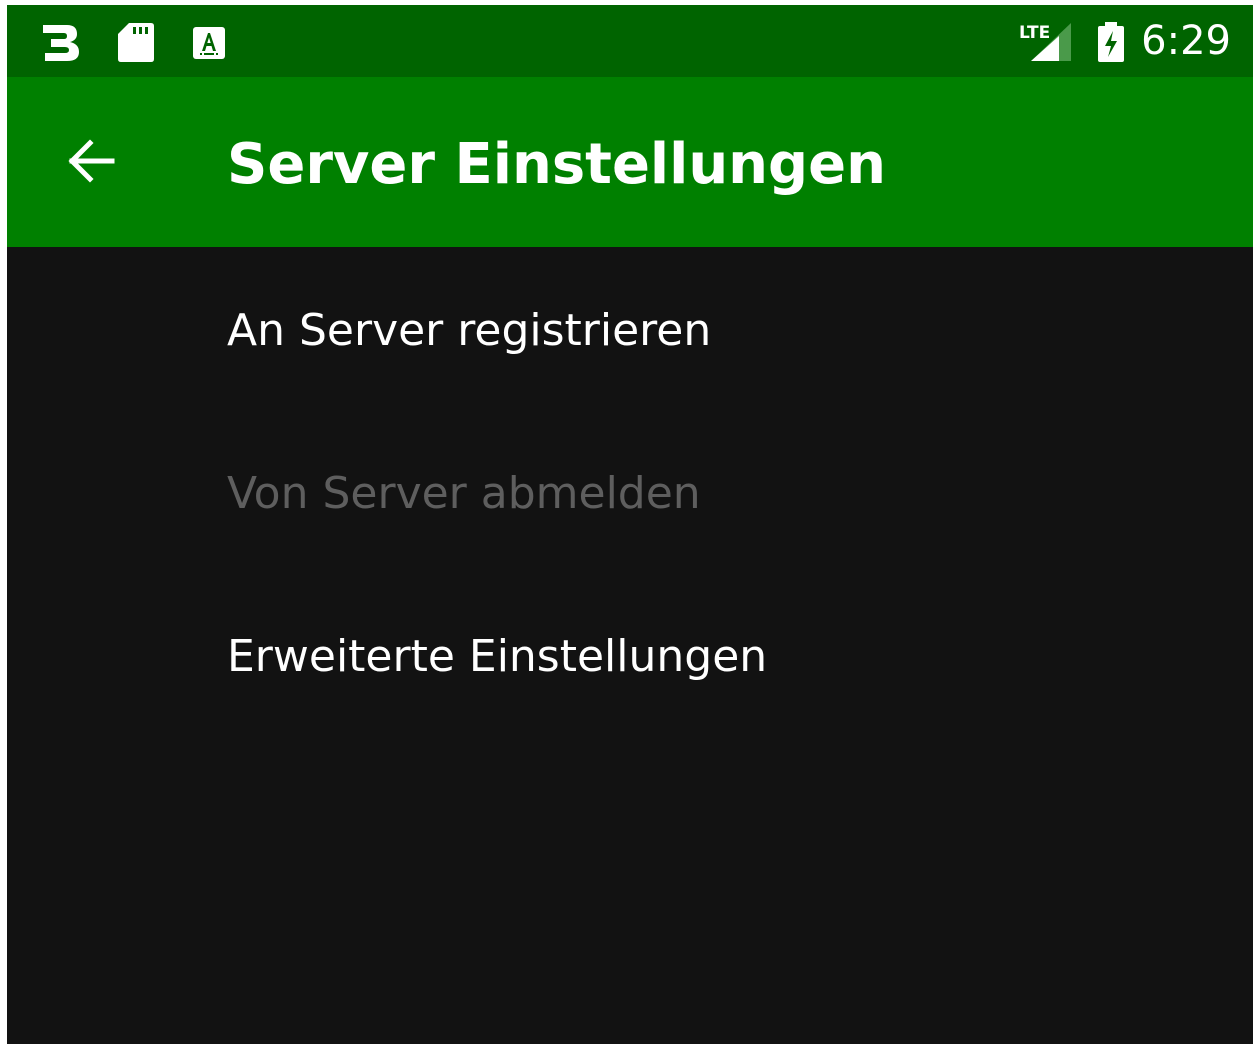  Describe the element at coordinates (136, 42) in the screenshot. I see `sd-card-icon` at that location.